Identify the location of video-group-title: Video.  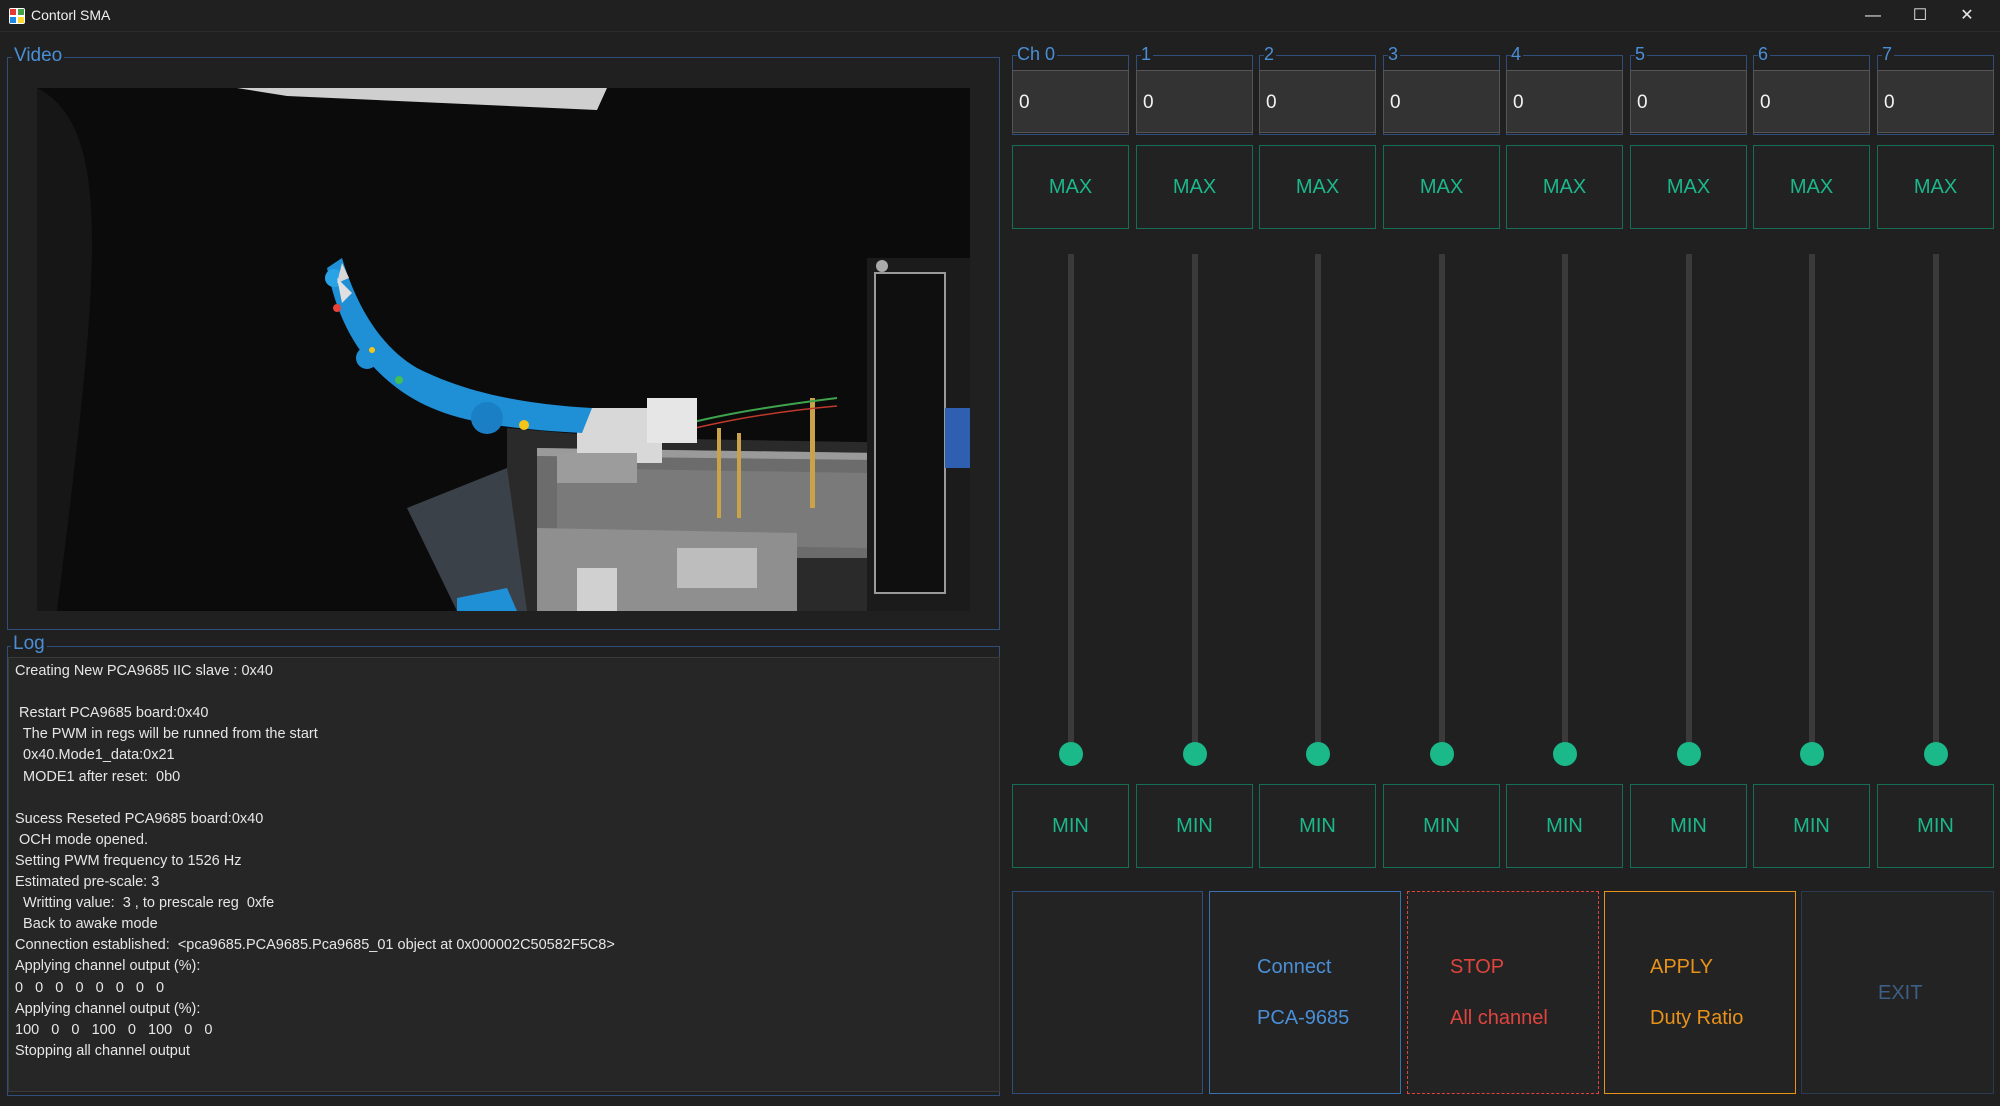
(38, 56).